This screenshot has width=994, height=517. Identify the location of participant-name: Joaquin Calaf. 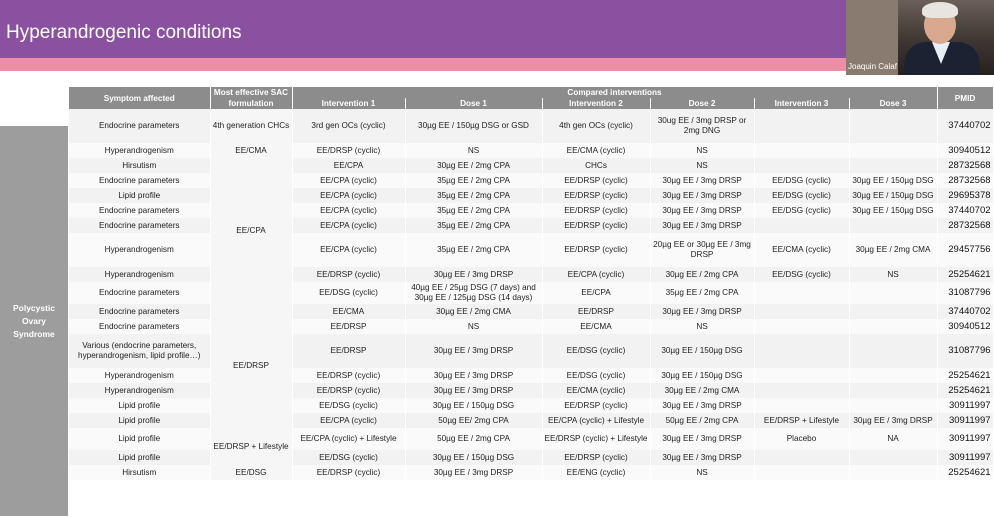
(872, 66).